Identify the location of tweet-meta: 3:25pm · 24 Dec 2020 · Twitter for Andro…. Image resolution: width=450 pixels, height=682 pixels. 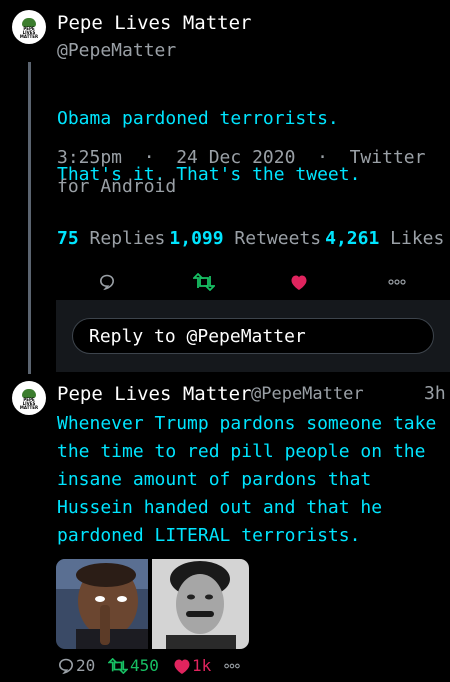
(252, 172).